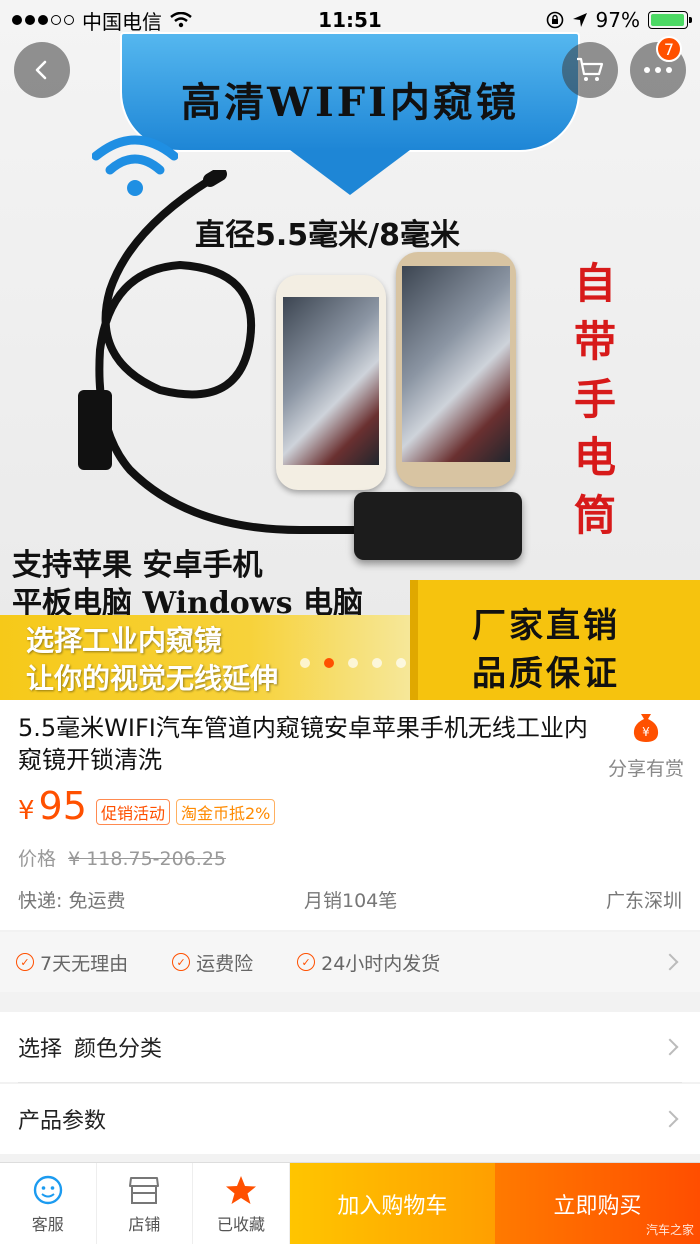 The height and width of the screenshot is (1244, 700). Describe the element at coordinates (350, 1082) in the screenshot. I see `divider` at that location.